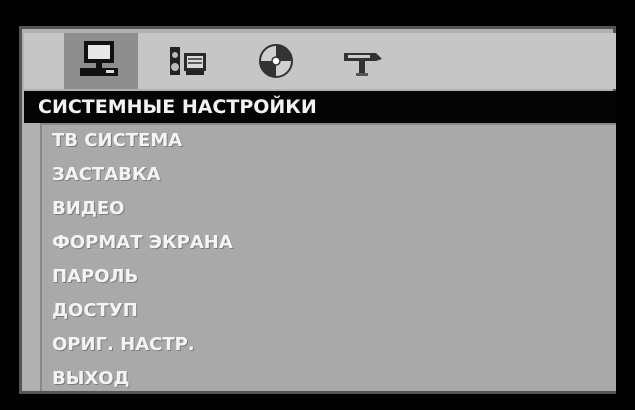 The width and height of the screenshot is (635, 410). I want to click on disc-icon, so click(276, 61).